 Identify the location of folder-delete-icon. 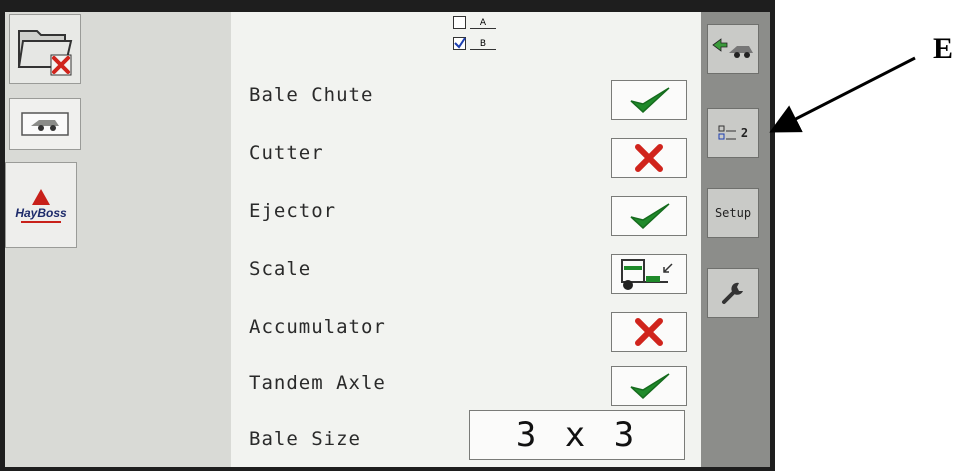
(45, 53).